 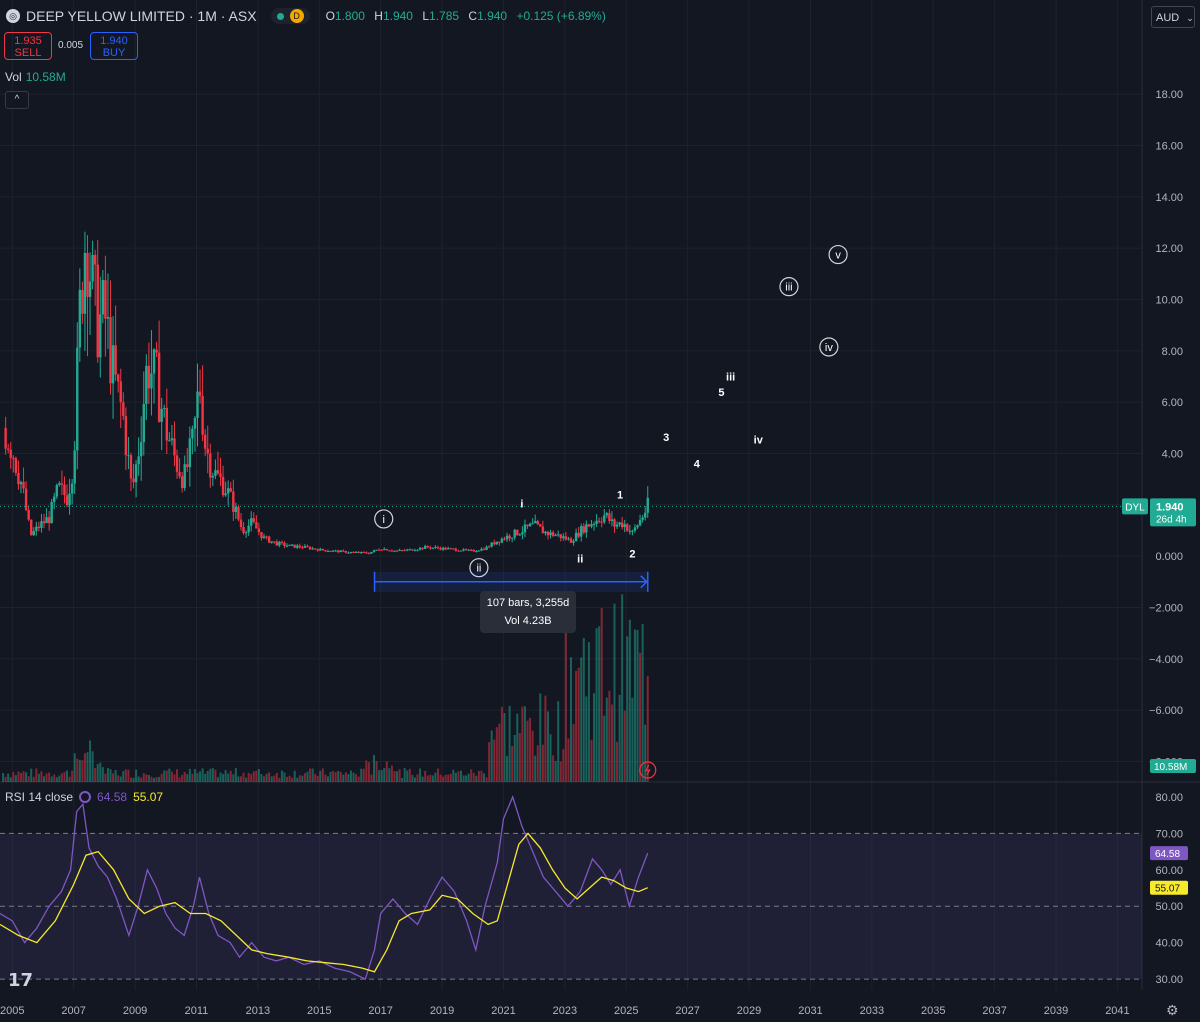 What do you see at coordinates (565, 1011) in the screenshot?
I see `time-axis-label: 2023` at bounding box center [565, 1011].